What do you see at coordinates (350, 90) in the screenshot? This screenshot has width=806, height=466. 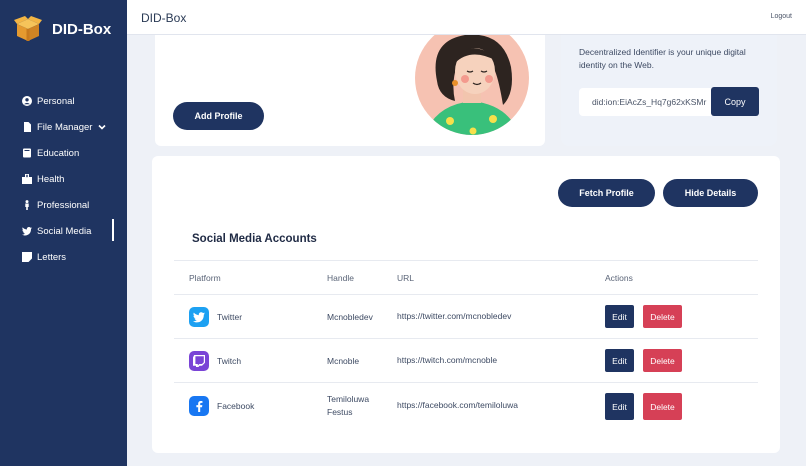 I see `profile-card: Add Profile` at bounding box center [350, 90].